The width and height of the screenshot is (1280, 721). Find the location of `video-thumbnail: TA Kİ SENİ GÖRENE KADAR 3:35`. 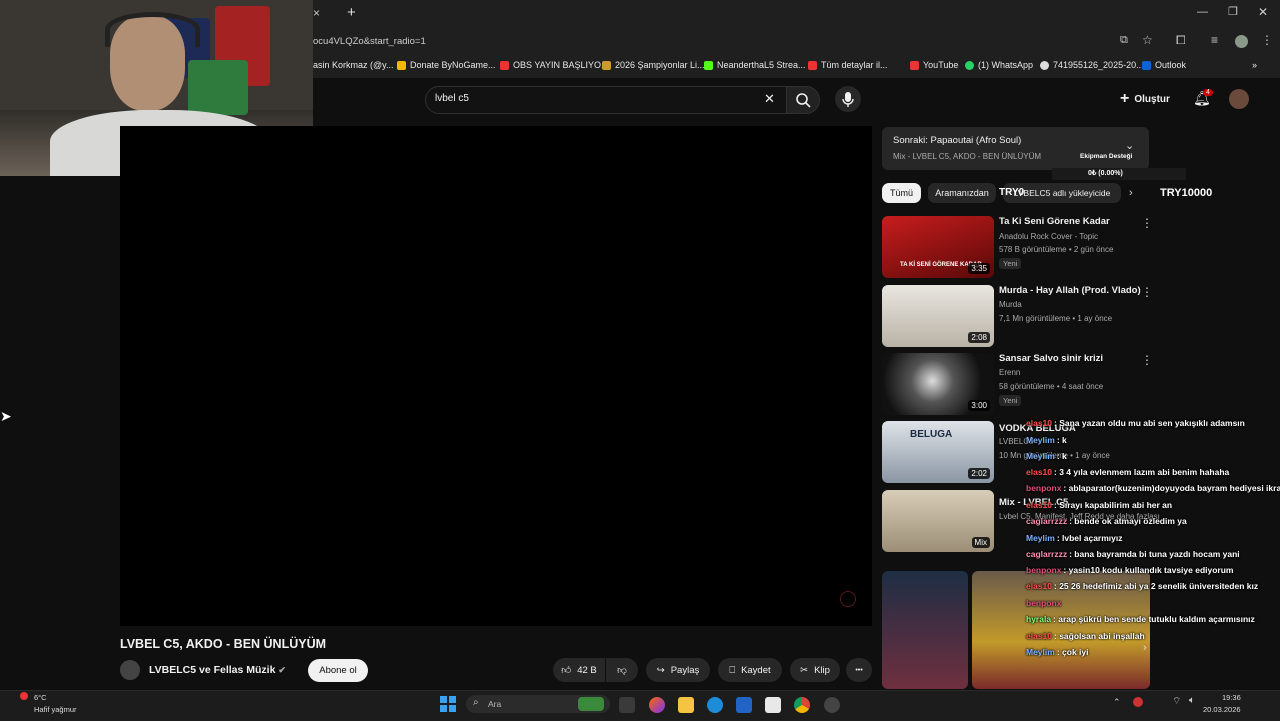

video-thumbnail: TA Kİ SENİ GÖRENE KADAR 3:35 is located at coordinates (938, 247).